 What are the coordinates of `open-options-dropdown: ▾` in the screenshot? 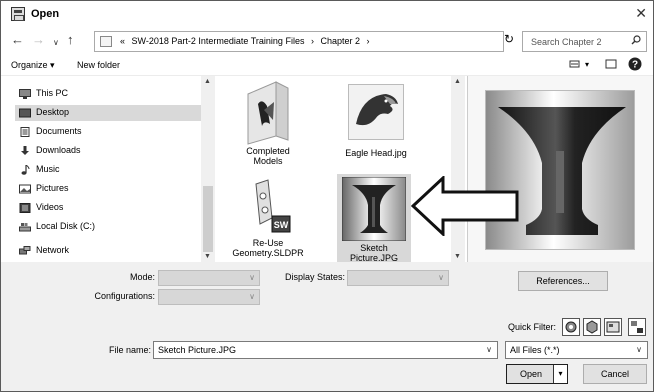 It's located at (560, 374).